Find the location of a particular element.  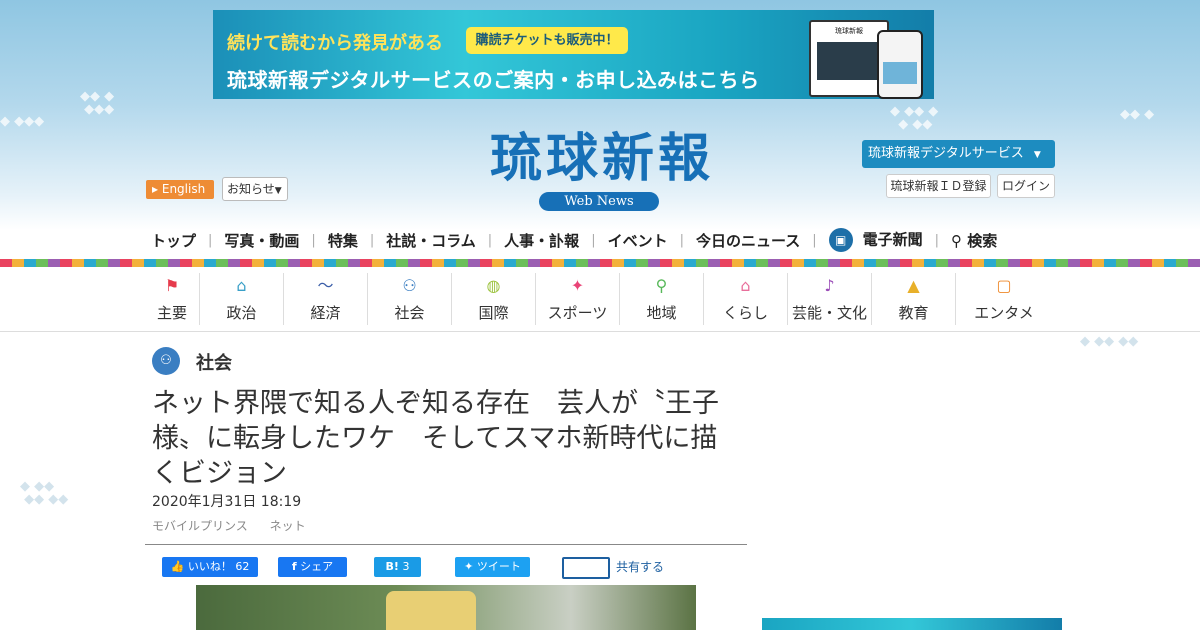

smartphone-illustration is located at coordinates (900, 64).